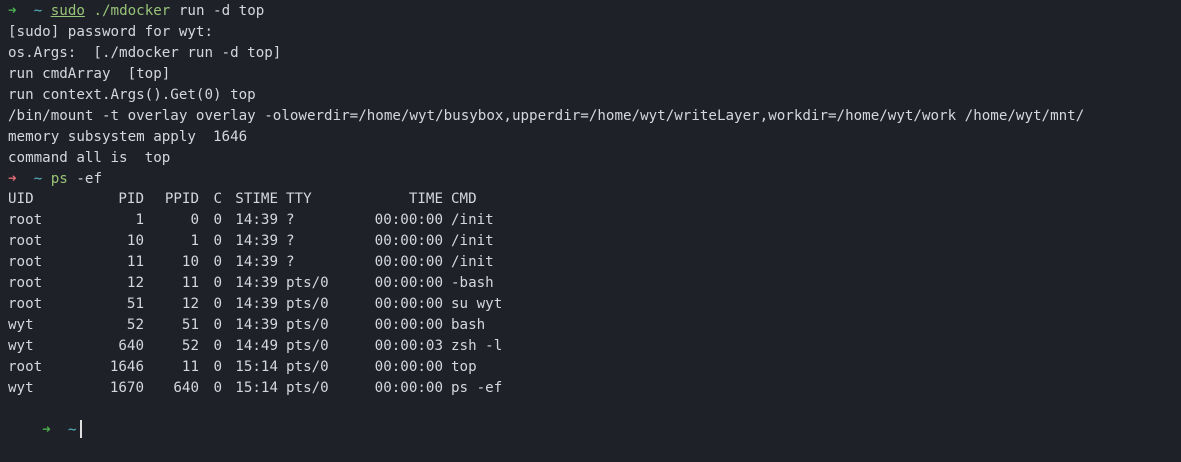 The height and width of the screenshot is (462, 1181). Describe the element at coordinates (194, 241) in the screenshot. I see `ps-cell-ppid: 1` at that location.